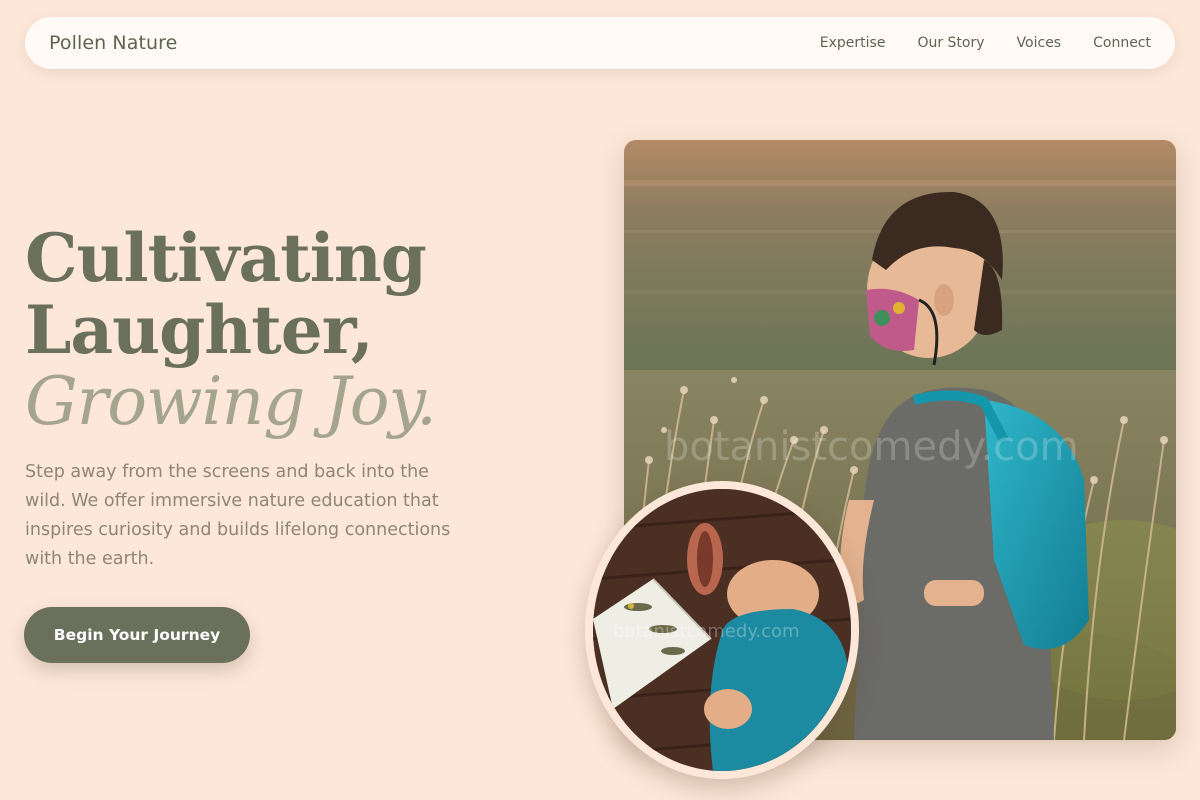  I want to click on nav-link-voices: Voices, so click(1039, 43).